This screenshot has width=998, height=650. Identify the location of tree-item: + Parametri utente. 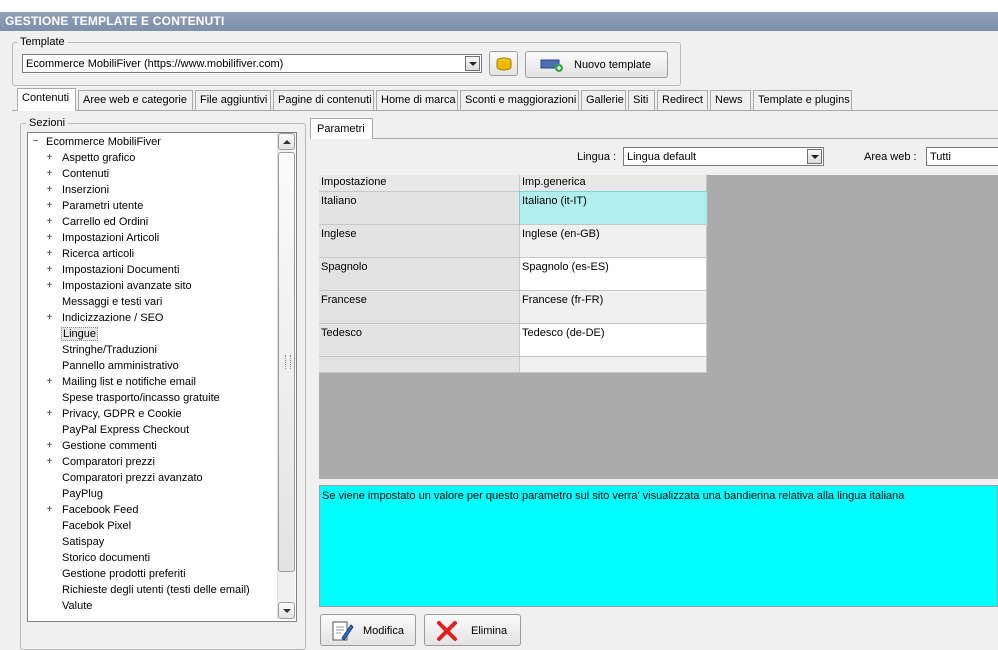
(95, 206).